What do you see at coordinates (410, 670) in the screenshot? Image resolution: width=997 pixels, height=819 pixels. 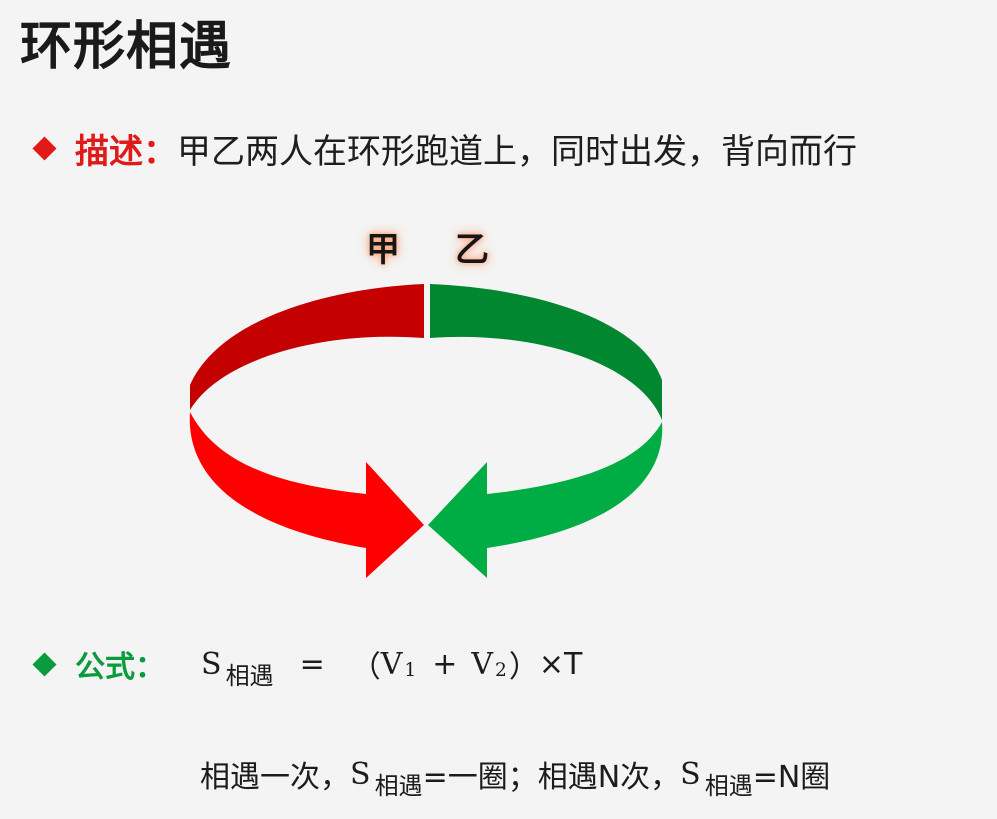 I see `formula-v1-subscript: 1` at bounding box center [410, 670].